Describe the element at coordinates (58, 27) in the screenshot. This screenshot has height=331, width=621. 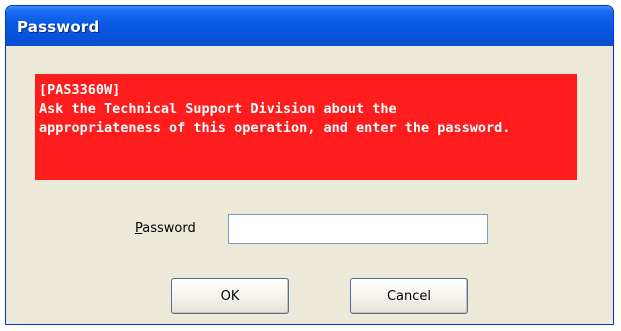
I see `window-title: Password` at that location.